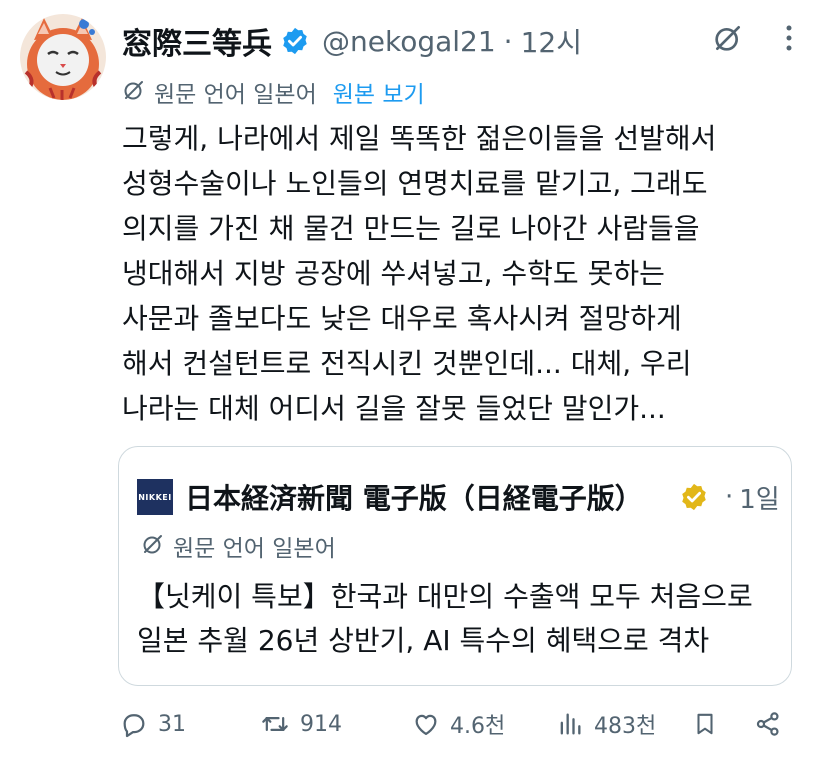  I want to click on like-button: 4.6천, so click(458, 724).